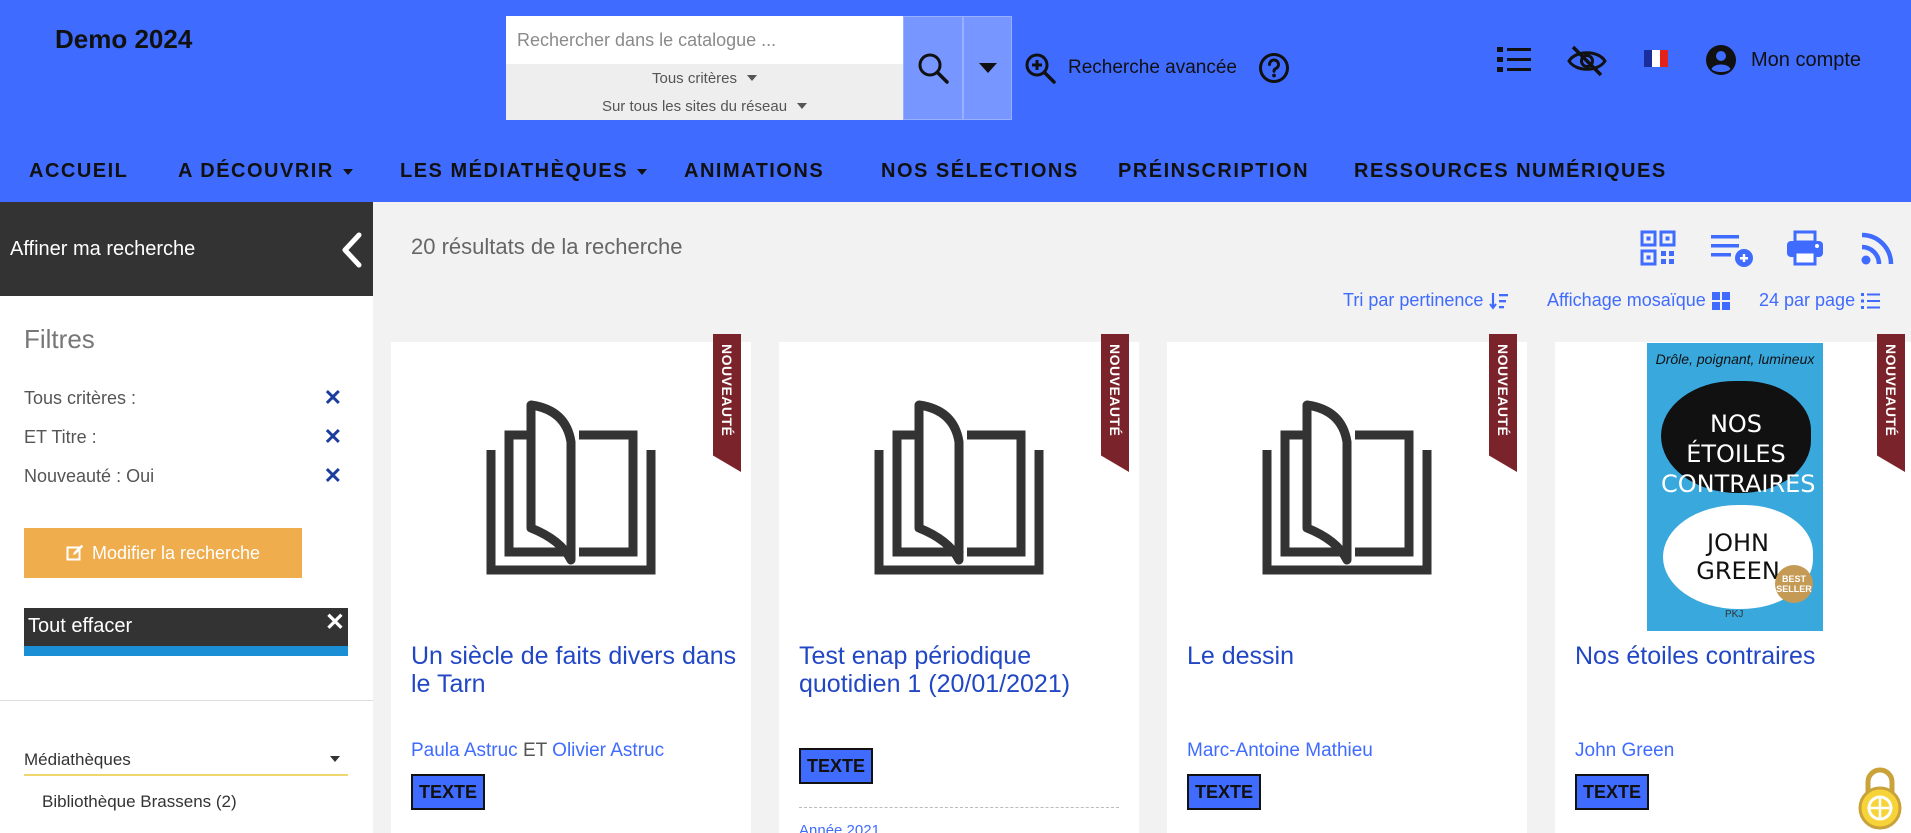 The image size is (1911, 833). Describe the element at coordinates (186, 632) in the screenshot. I see `clear-all-button: Tout effacer ✕` at that location.